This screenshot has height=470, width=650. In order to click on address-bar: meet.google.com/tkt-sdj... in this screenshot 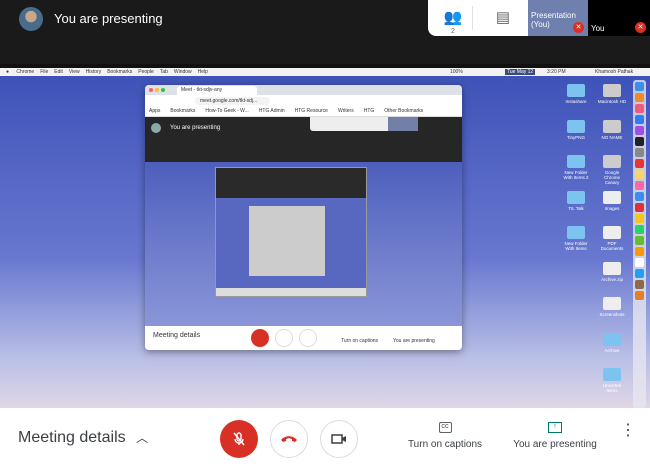, I will do `click(232, 101)`.